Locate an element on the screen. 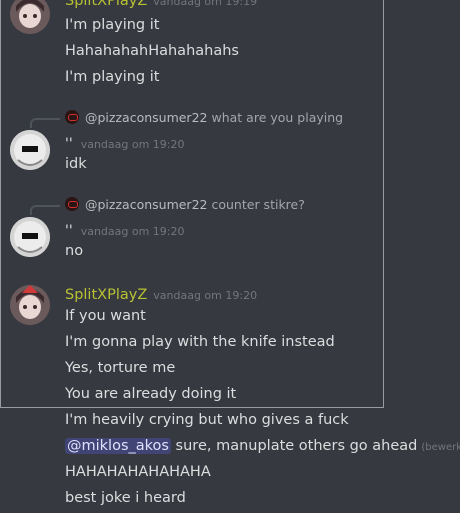 The width and height of the screenshot is (460, 513). reply-reference: @pizzaconsumer22 counter stikre? is located at coordinates (185, 205).